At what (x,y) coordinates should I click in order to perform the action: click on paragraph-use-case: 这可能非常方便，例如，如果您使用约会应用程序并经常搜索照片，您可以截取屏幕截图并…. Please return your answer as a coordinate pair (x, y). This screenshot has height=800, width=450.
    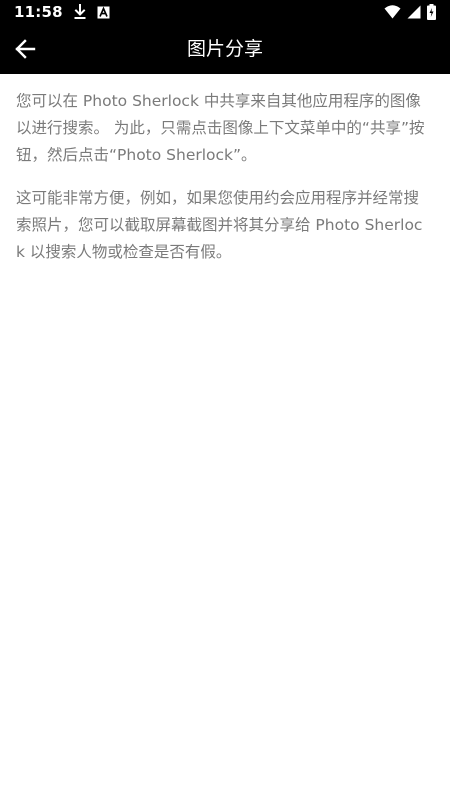
    Looking at the image, I should click on (219, 225).